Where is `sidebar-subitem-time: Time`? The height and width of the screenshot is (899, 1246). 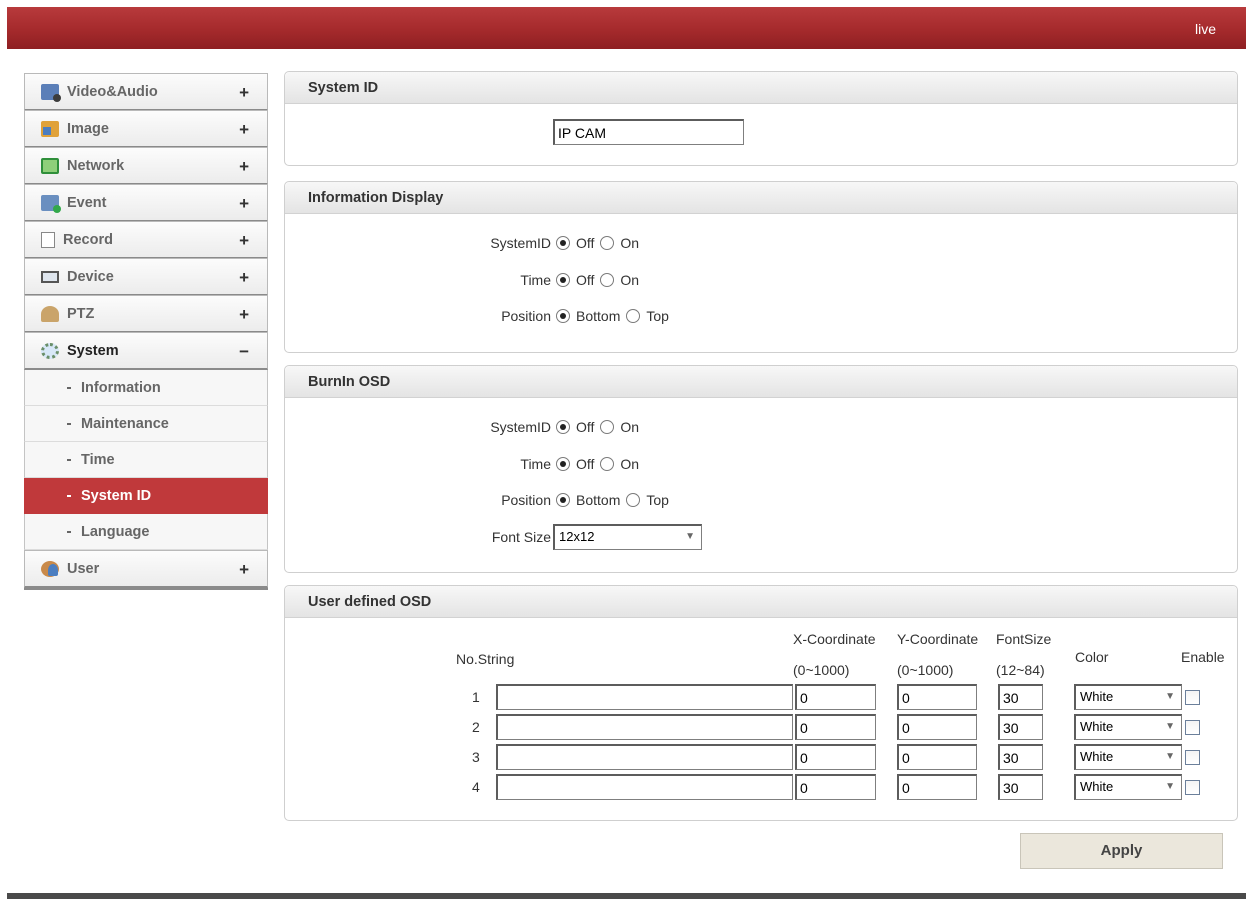 sidebar-subitem-time: Time is located at coordinates (146, 460).